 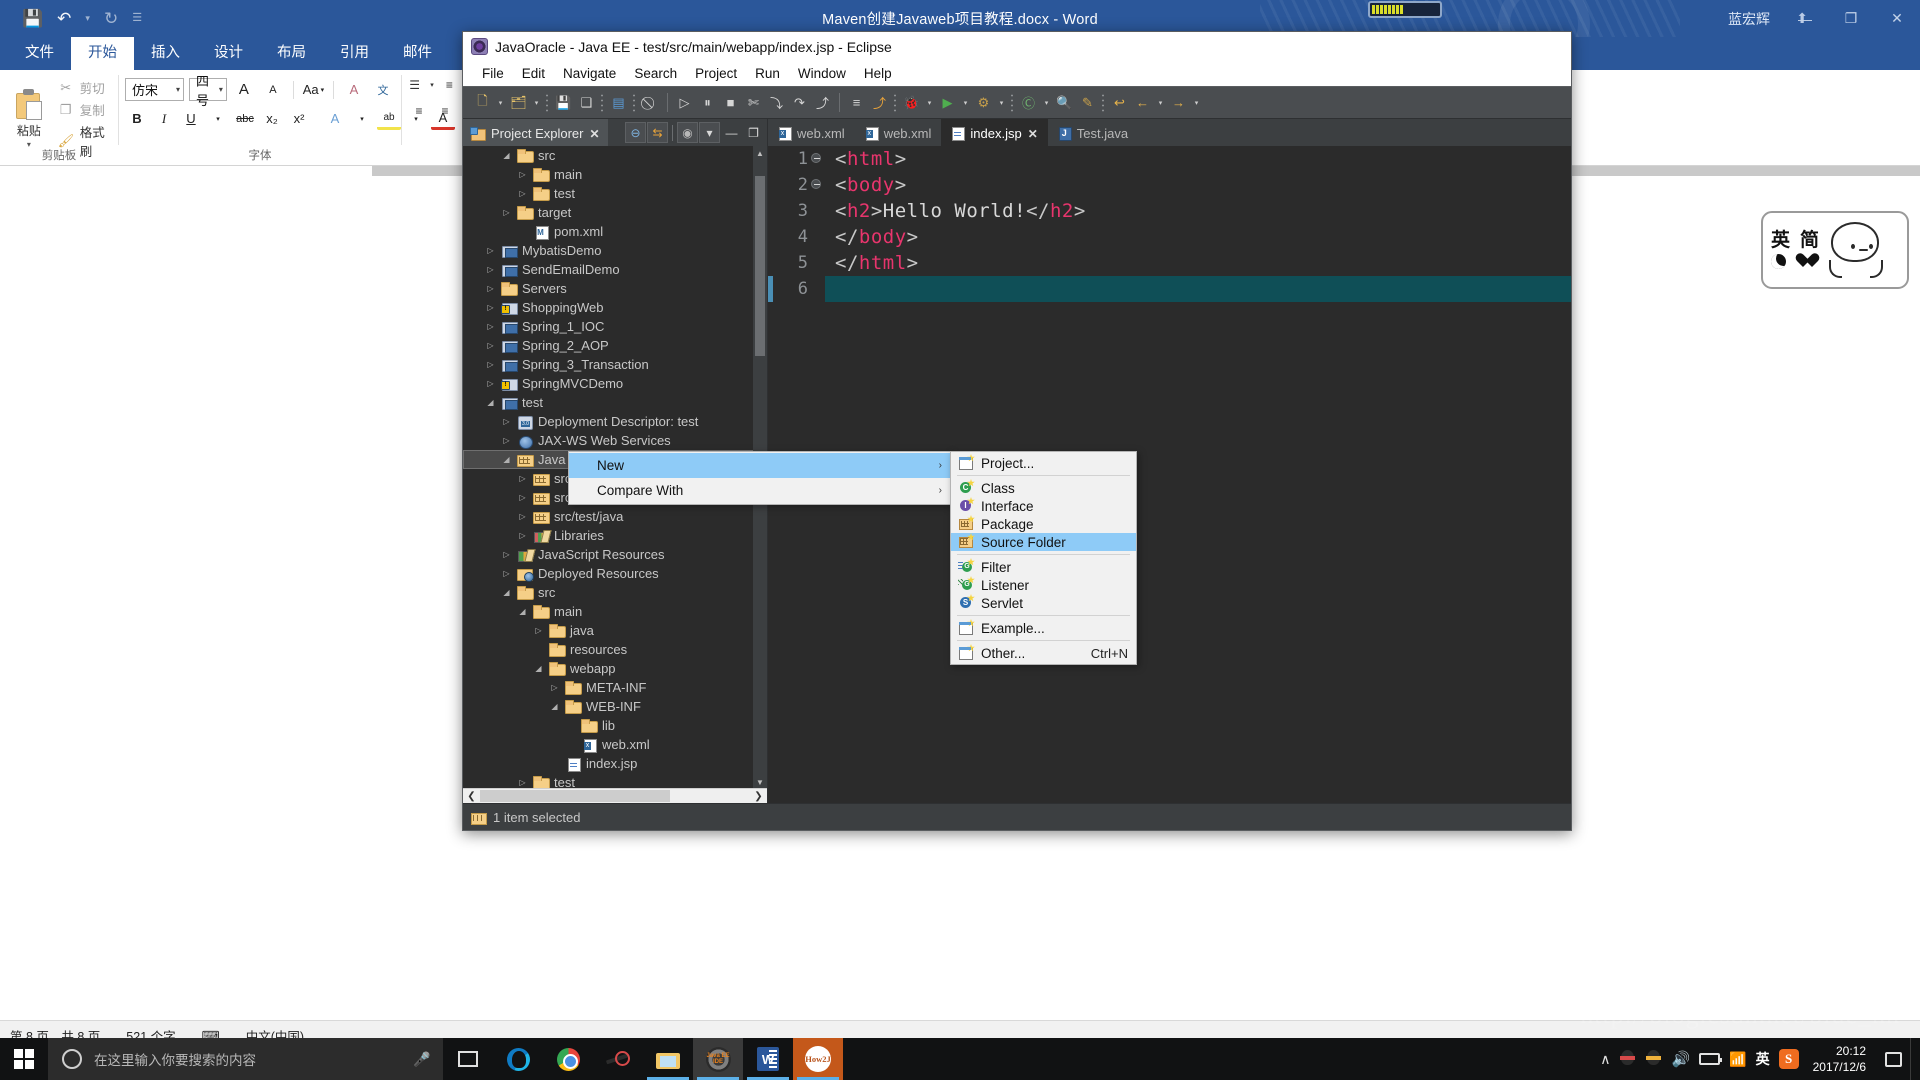 What do you see at coordinates (563, 102) in the screenshot?
I see `save-icon: 💾` at bounding box center [563, 102].